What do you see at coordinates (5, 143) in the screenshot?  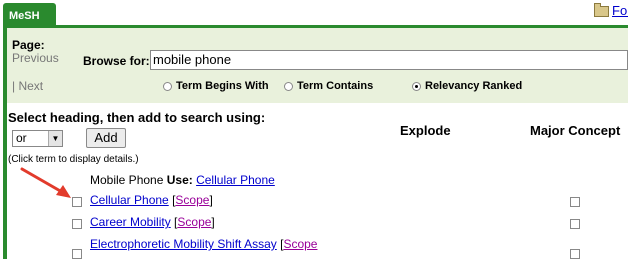 I see `left-accent-bar` at bounding box center [5, 143].